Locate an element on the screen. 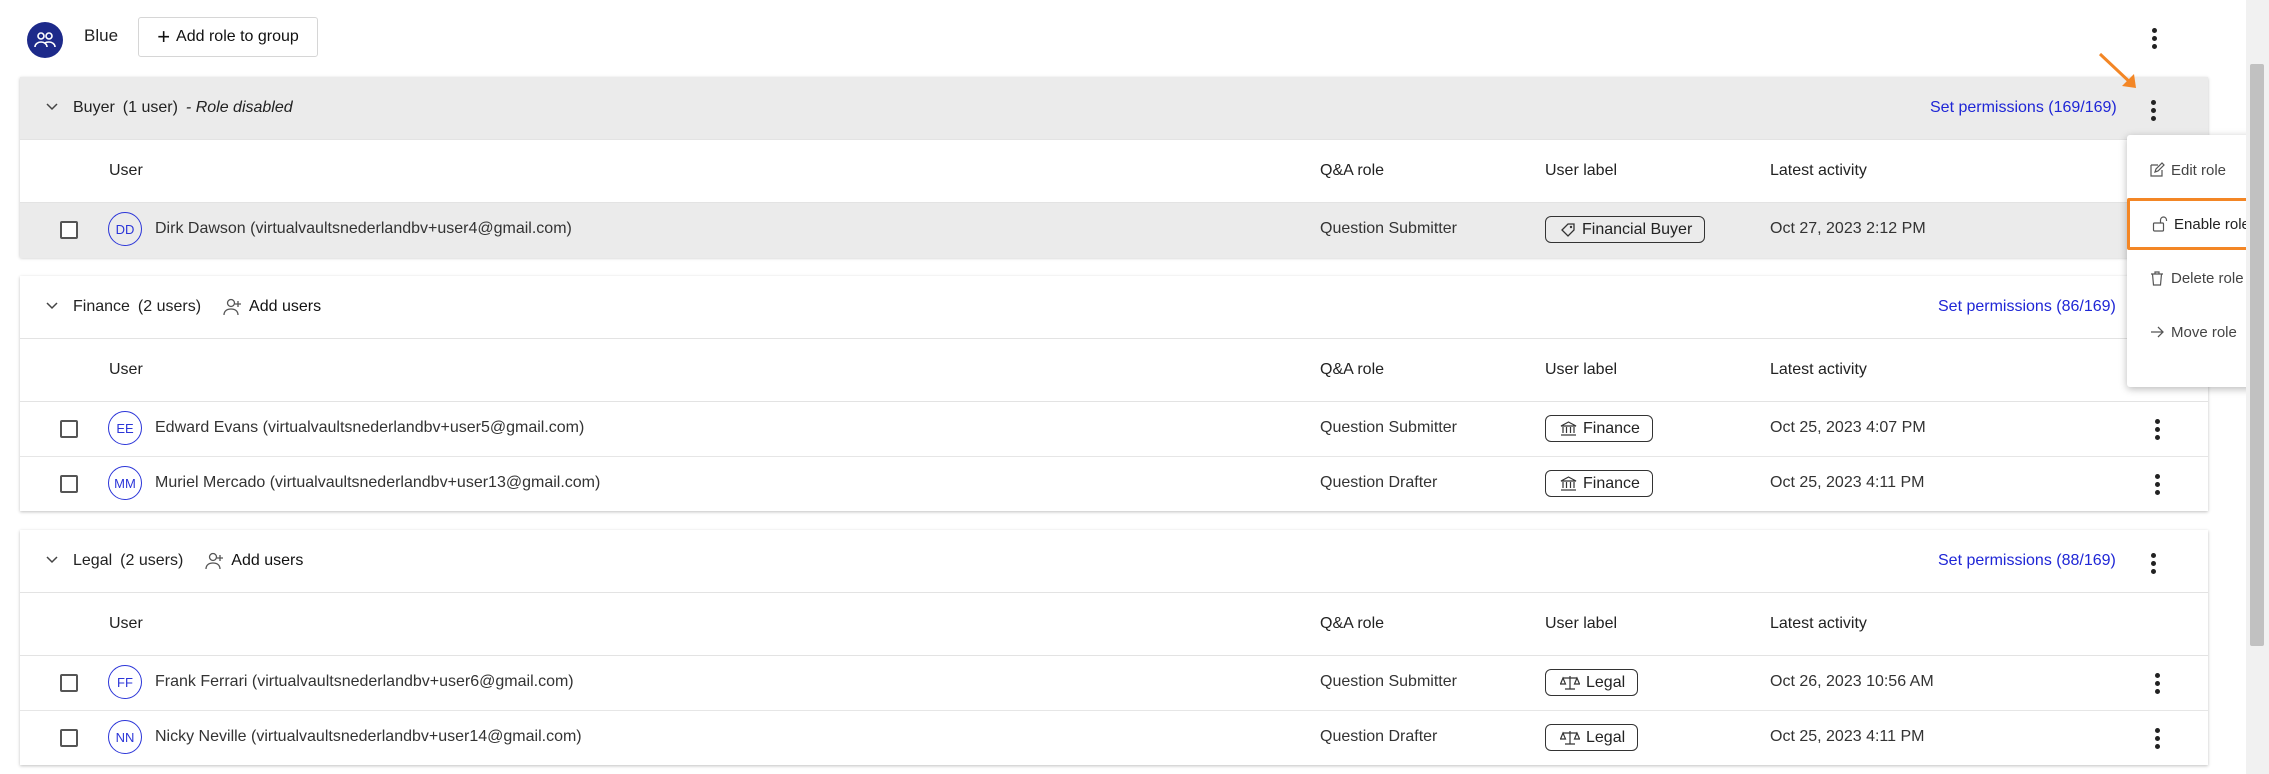 The width and height of the screenshot is (2269, 774). role-name: Legal is located at coordinates (93, 560).